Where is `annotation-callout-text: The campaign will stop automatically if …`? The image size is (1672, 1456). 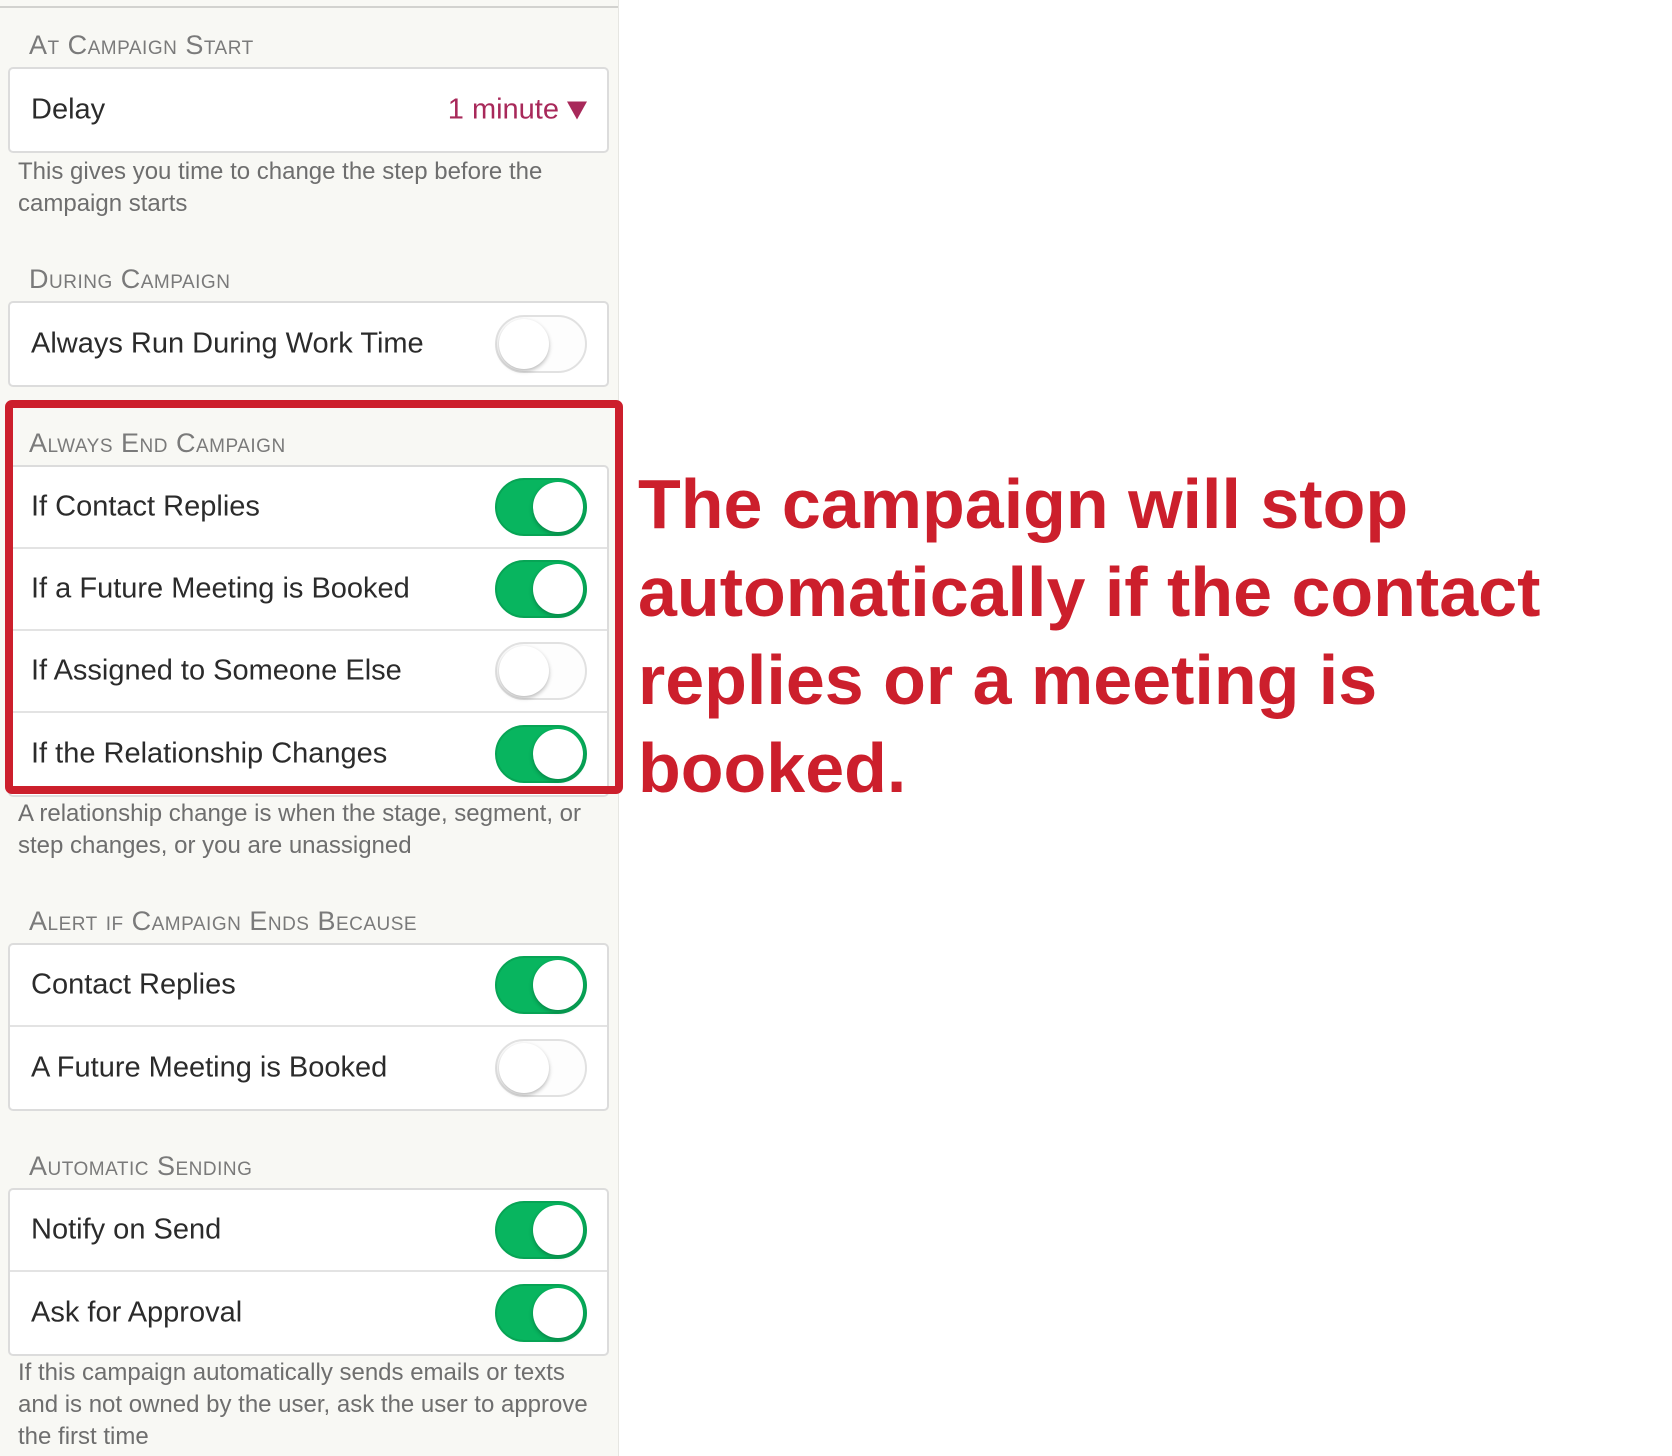 annotation-callout-text: The campaign will stop automatically if … is located at coordinates (1089, 636).